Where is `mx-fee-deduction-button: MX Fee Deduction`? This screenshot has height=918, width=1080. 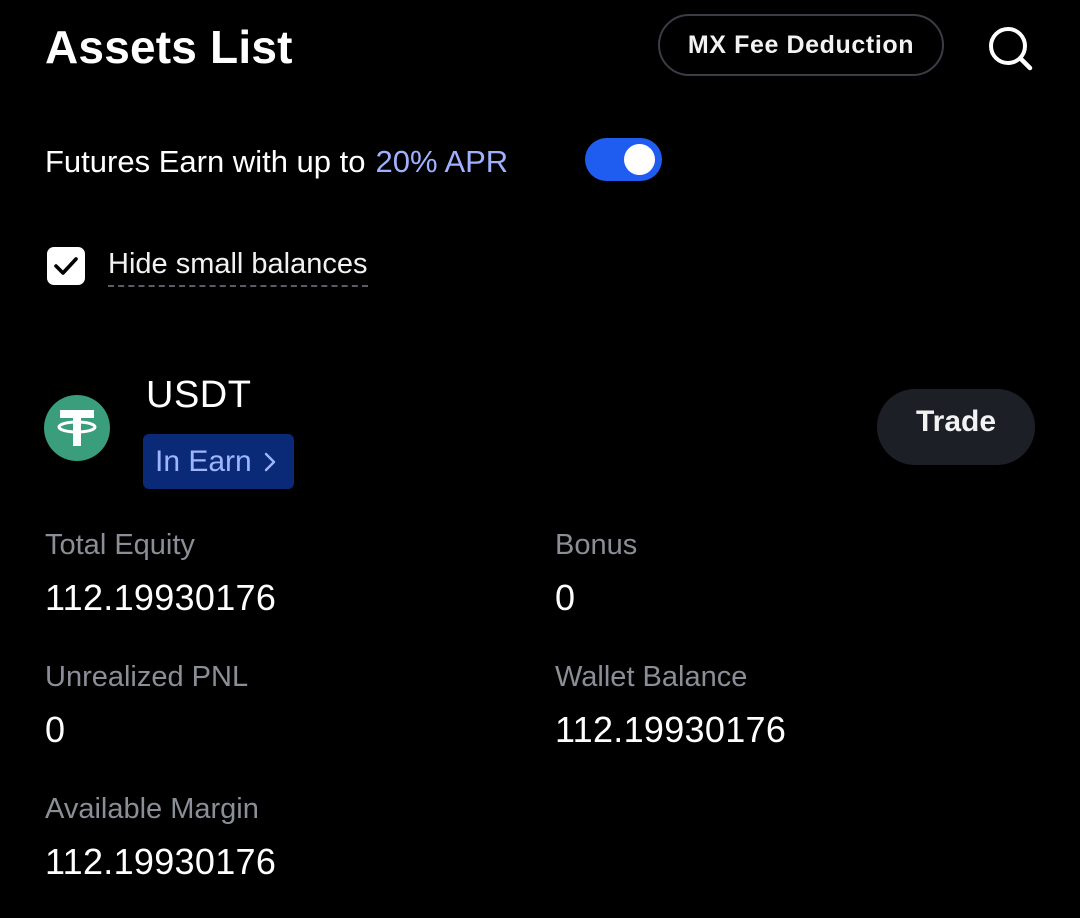 mx-fee-deduction-button: MX Fee Deduction is located at coordinates (801, 45).